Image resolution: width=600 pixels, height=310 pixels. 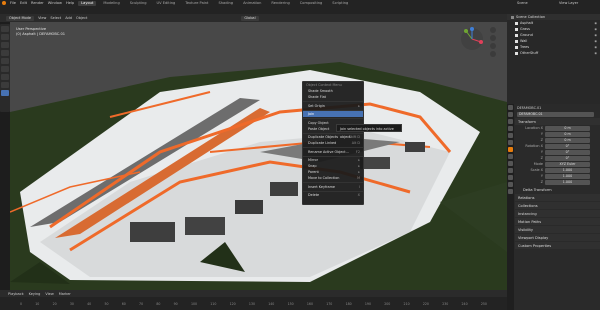 I want to click on menu-add: Add, so click(x=68, y=18).